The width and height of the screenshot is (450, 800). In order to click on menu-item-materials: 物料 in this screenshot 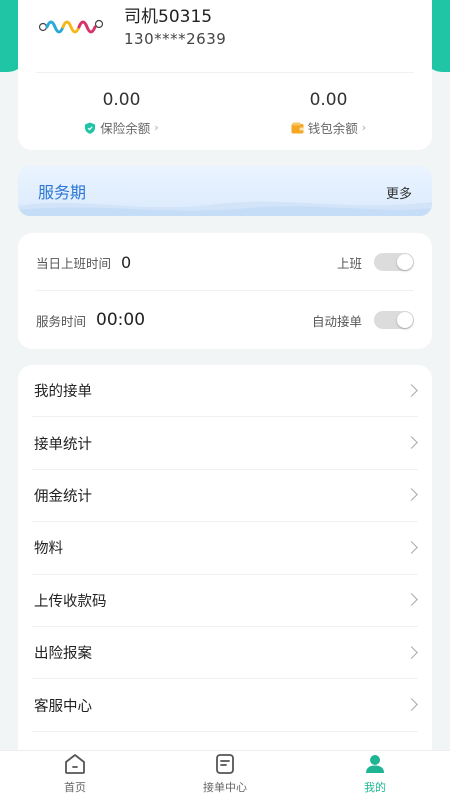, I will do `click(225, 548)`.